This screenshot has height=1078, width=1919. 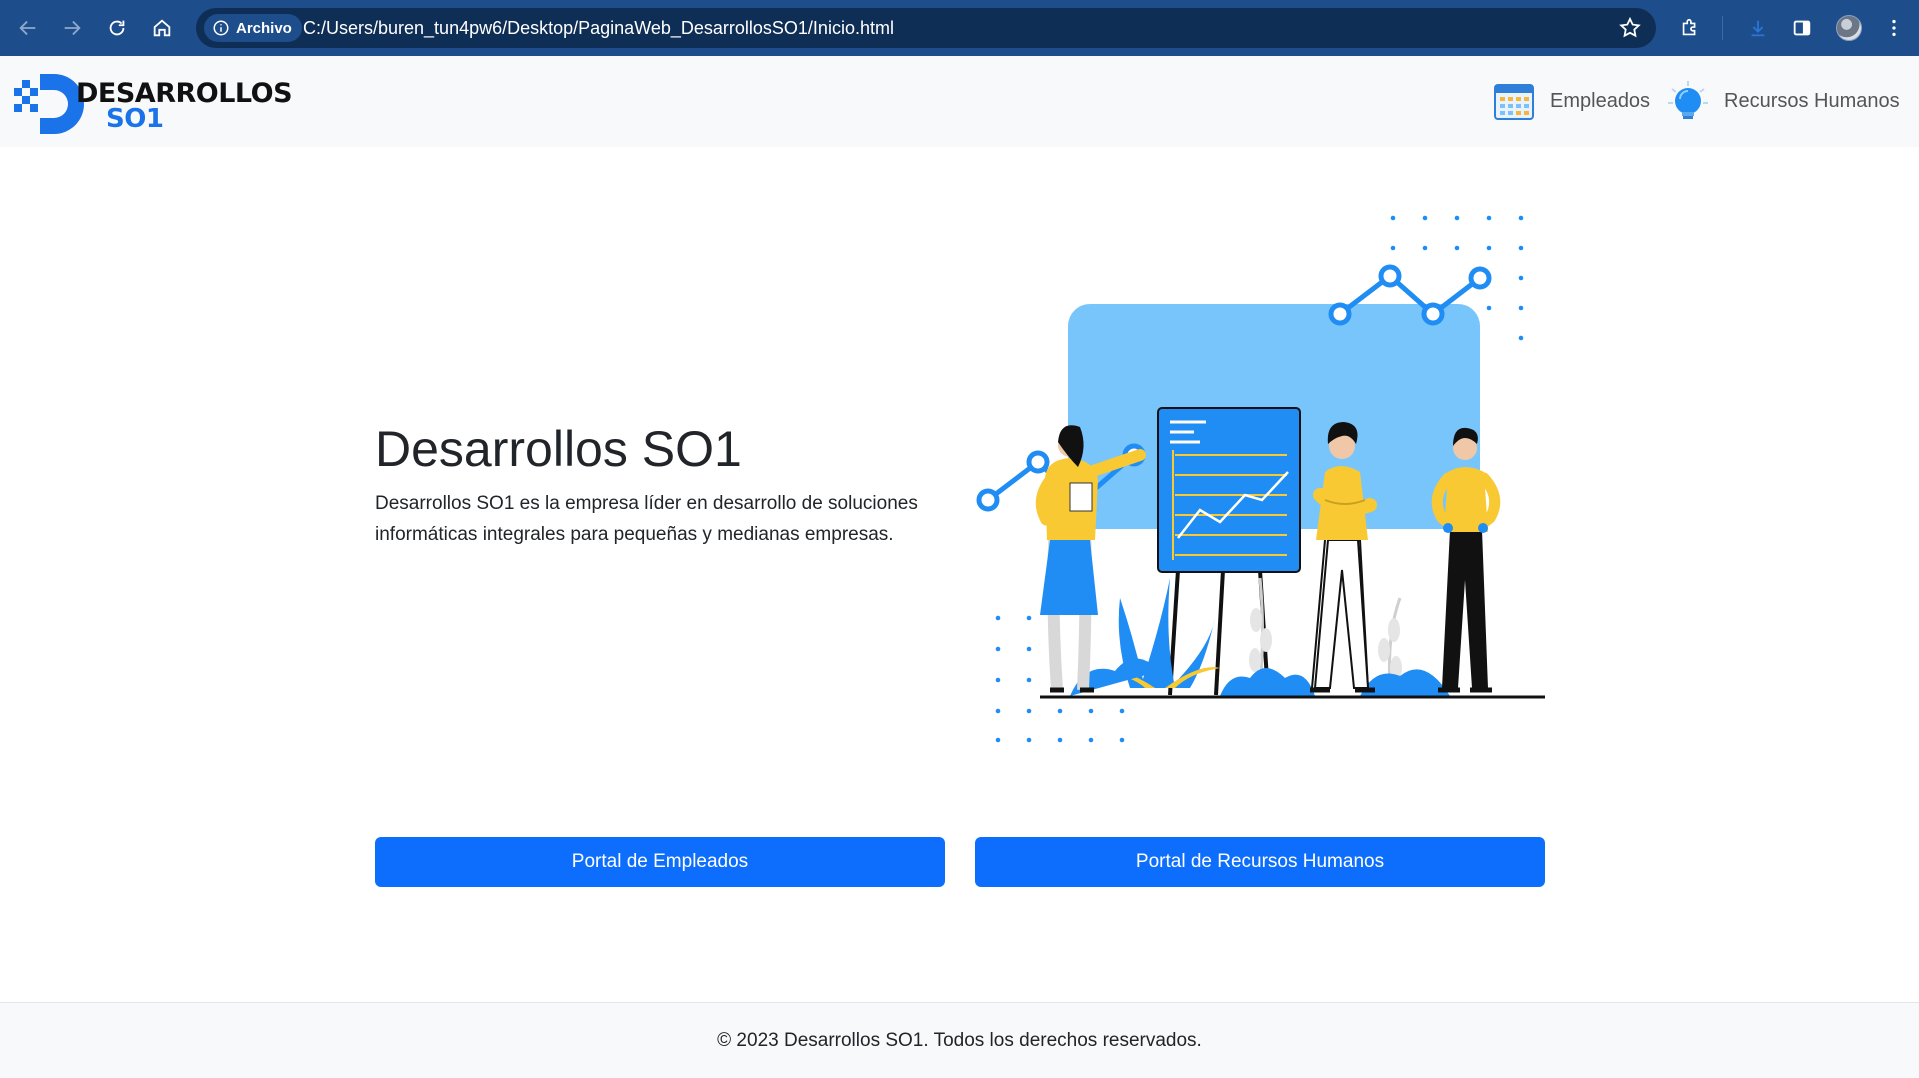 I want to click on site-chip-label: Archivo, so click(x=264, y=28).